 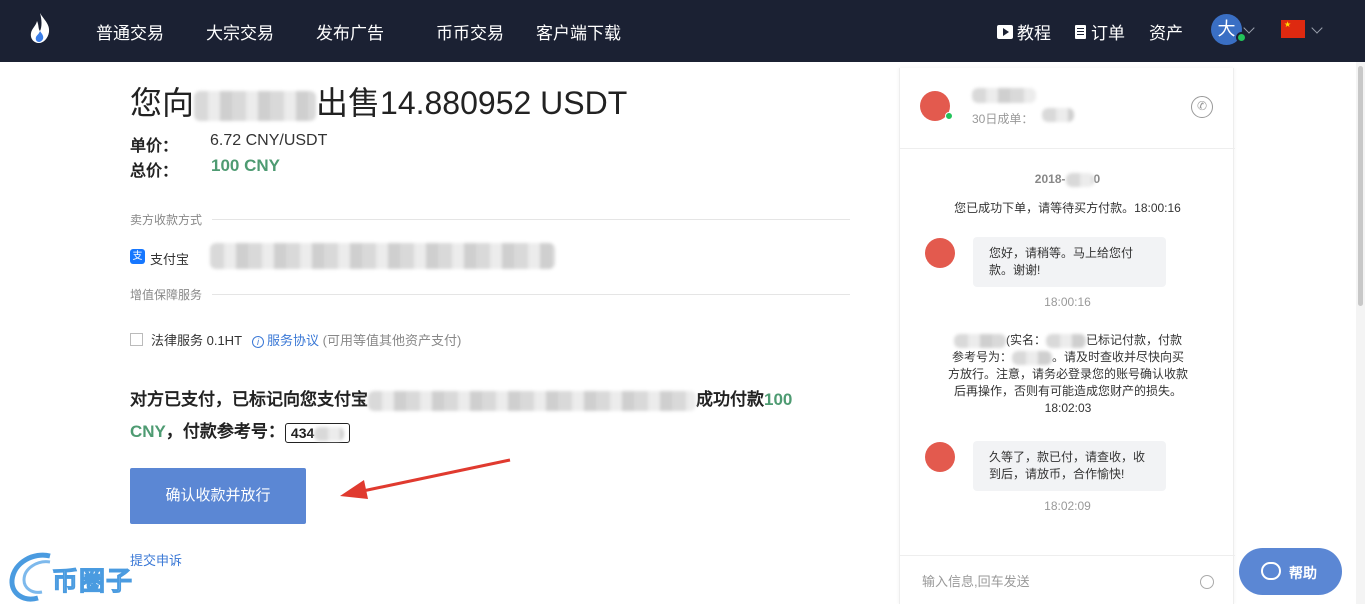 What do you see at coordinates (1005, 31) in the screenshot?
I see `play-icon` at bounding box center [1005, 31].